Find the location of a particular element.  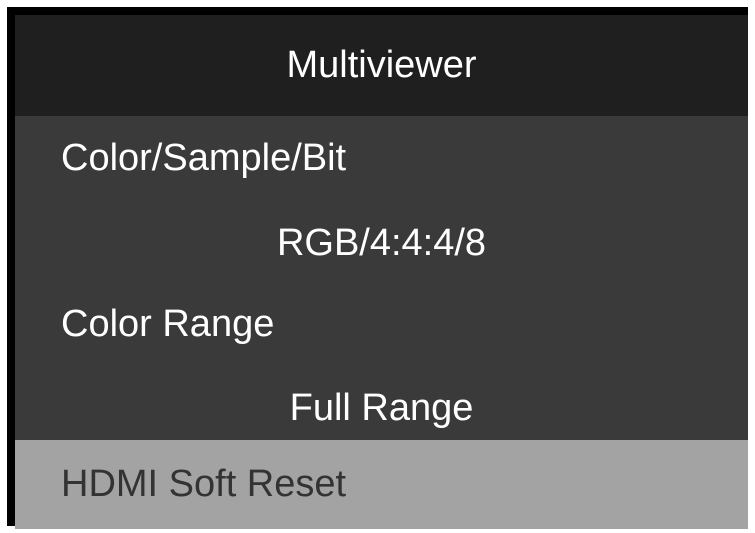

color-sample-bit-value: RGB/4:4:4/8 is located at coordinates (381, 243).